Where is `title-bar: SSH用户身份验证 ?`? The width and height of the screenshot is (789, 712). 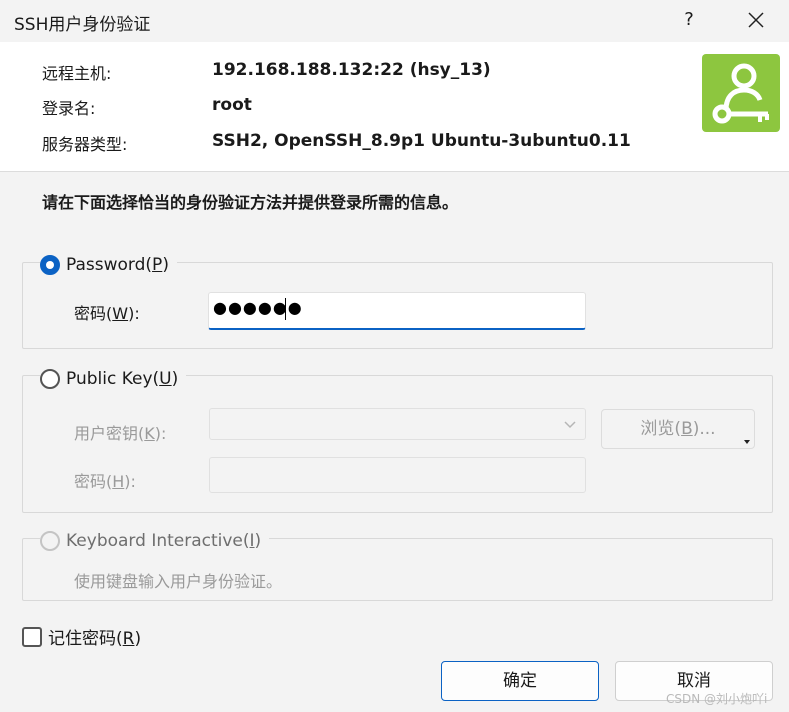 title-bar: SSH用户身份验证 ? is located at coordinates (394, 21).